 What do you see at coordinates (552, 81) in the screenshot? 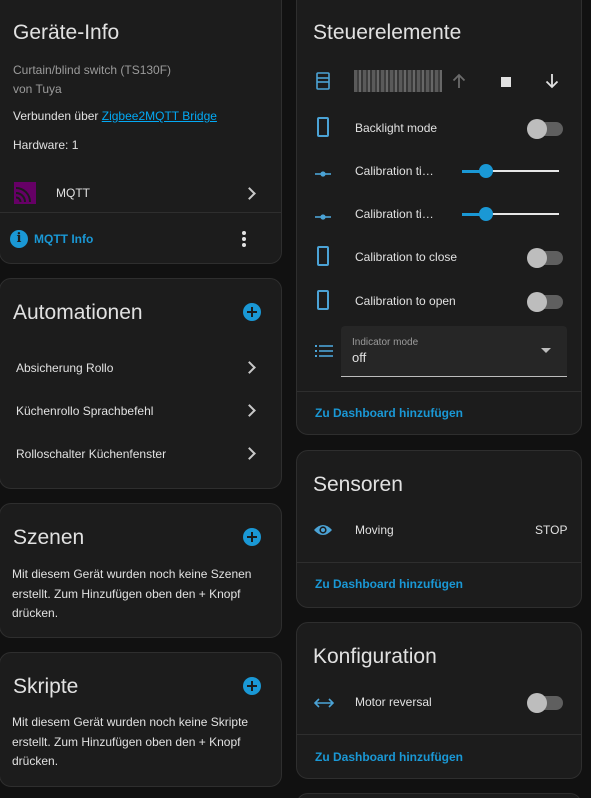
I see `close-cover-arrow-down-icon` at bounding box center [552, 81].